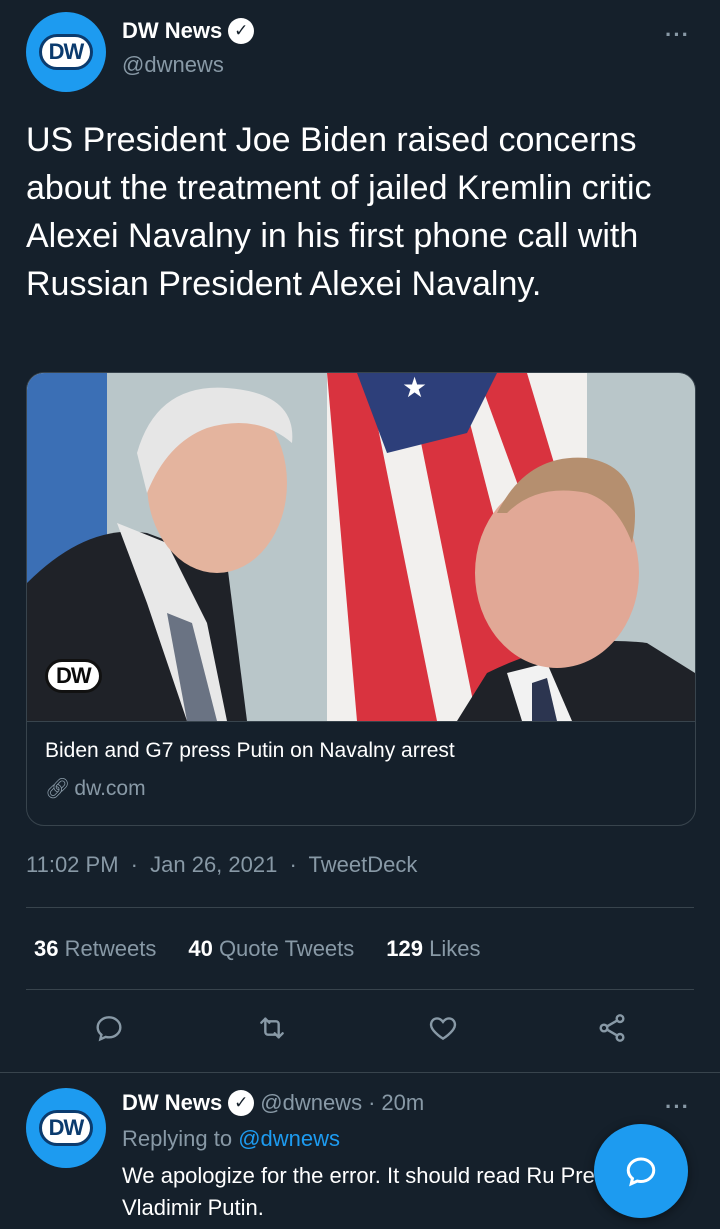 The image size is (720, 1229). What do you see at coordinates (404, 948) in the screenshot?
I see `likes-count: 129` at bounding box center [404, 948].